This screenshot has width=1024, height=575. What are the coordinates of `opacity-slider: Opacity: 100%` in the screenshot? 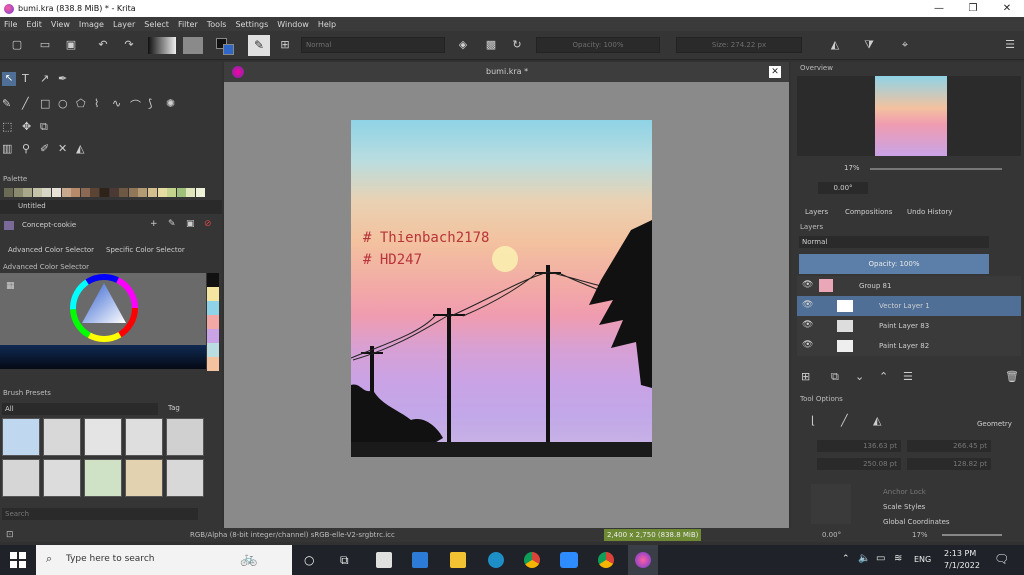 It's located at (598, 45).